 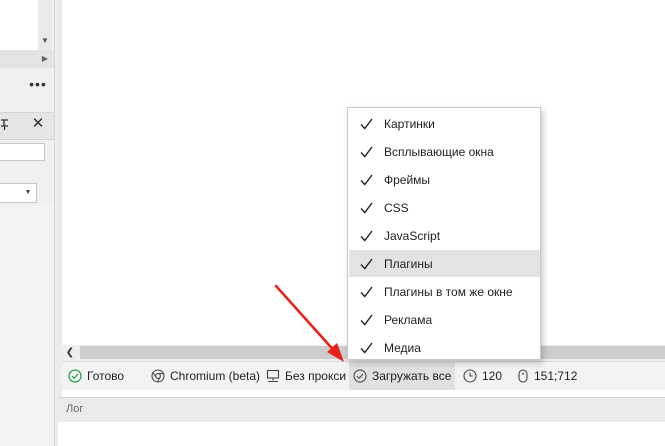 What do you see at coordinates (523, 375) in the screenshot?
I see `mouse-icon` at bounding box center [523, 375].